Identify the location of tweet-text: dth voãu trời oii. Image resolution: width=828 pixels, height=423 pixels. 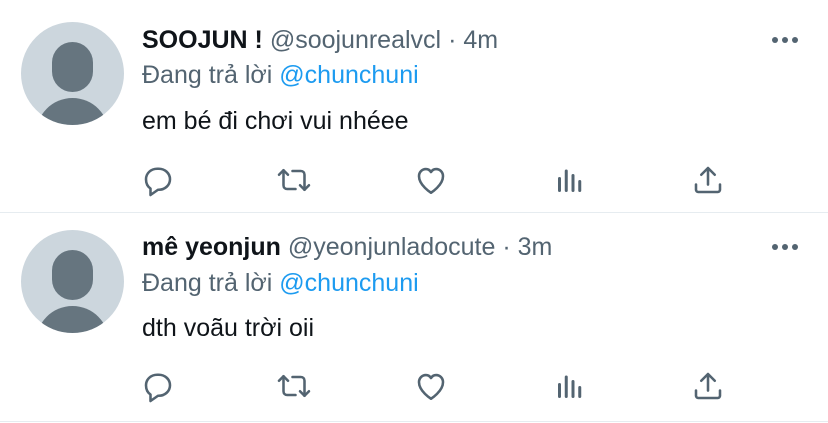
(228, 328).